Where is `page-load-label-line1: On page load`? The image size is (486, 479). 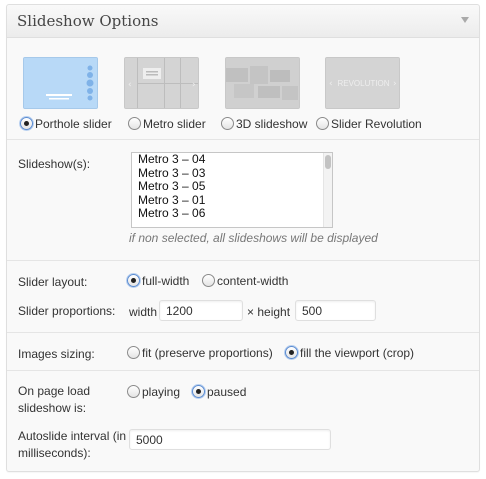 page-load-label-line1: On page load is located at coordinates (54, 391).